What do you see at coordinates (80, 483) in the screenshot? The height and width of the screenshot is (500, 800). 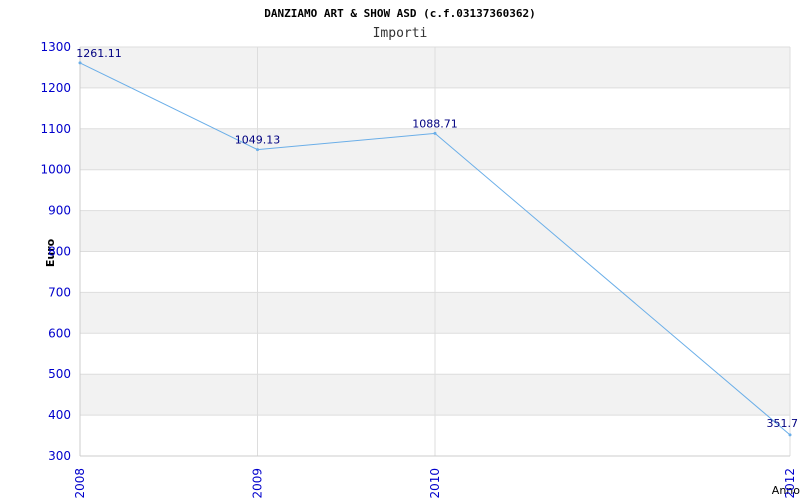 I see `x-tick-label: 2008` at bounding box center [80, 483].